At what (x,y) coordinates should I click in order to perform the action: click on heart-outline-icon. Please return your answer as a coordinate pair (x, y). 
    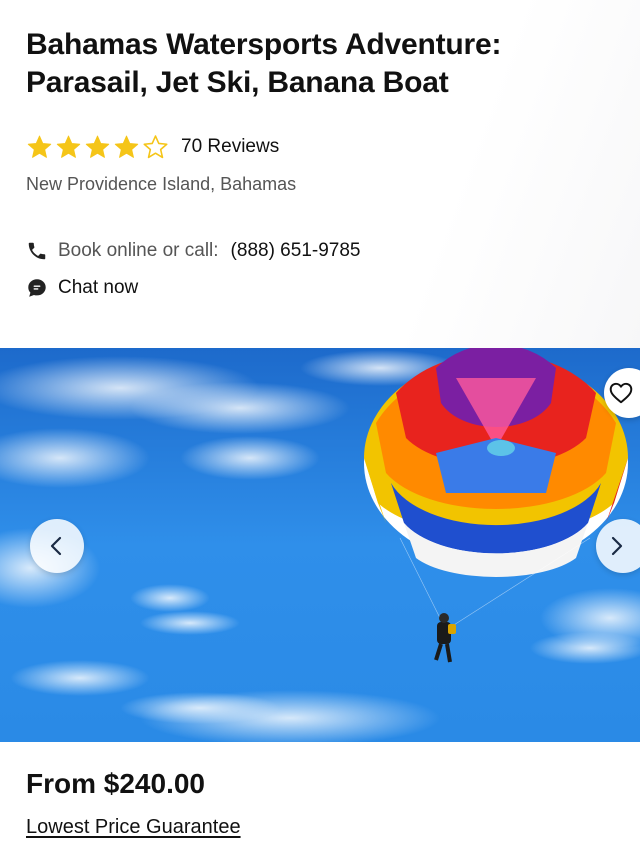
    Looking at the image, I should click on (621, 393).